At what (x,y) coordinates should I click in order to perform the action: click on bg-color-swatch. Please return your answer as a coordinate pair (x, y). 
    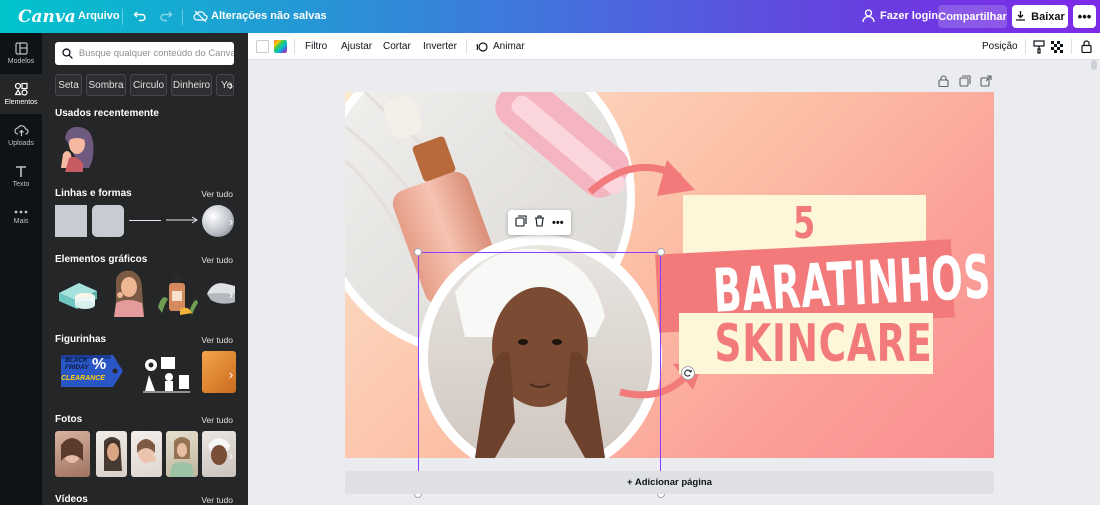
    Looking at the image, I should click on (262, 46).